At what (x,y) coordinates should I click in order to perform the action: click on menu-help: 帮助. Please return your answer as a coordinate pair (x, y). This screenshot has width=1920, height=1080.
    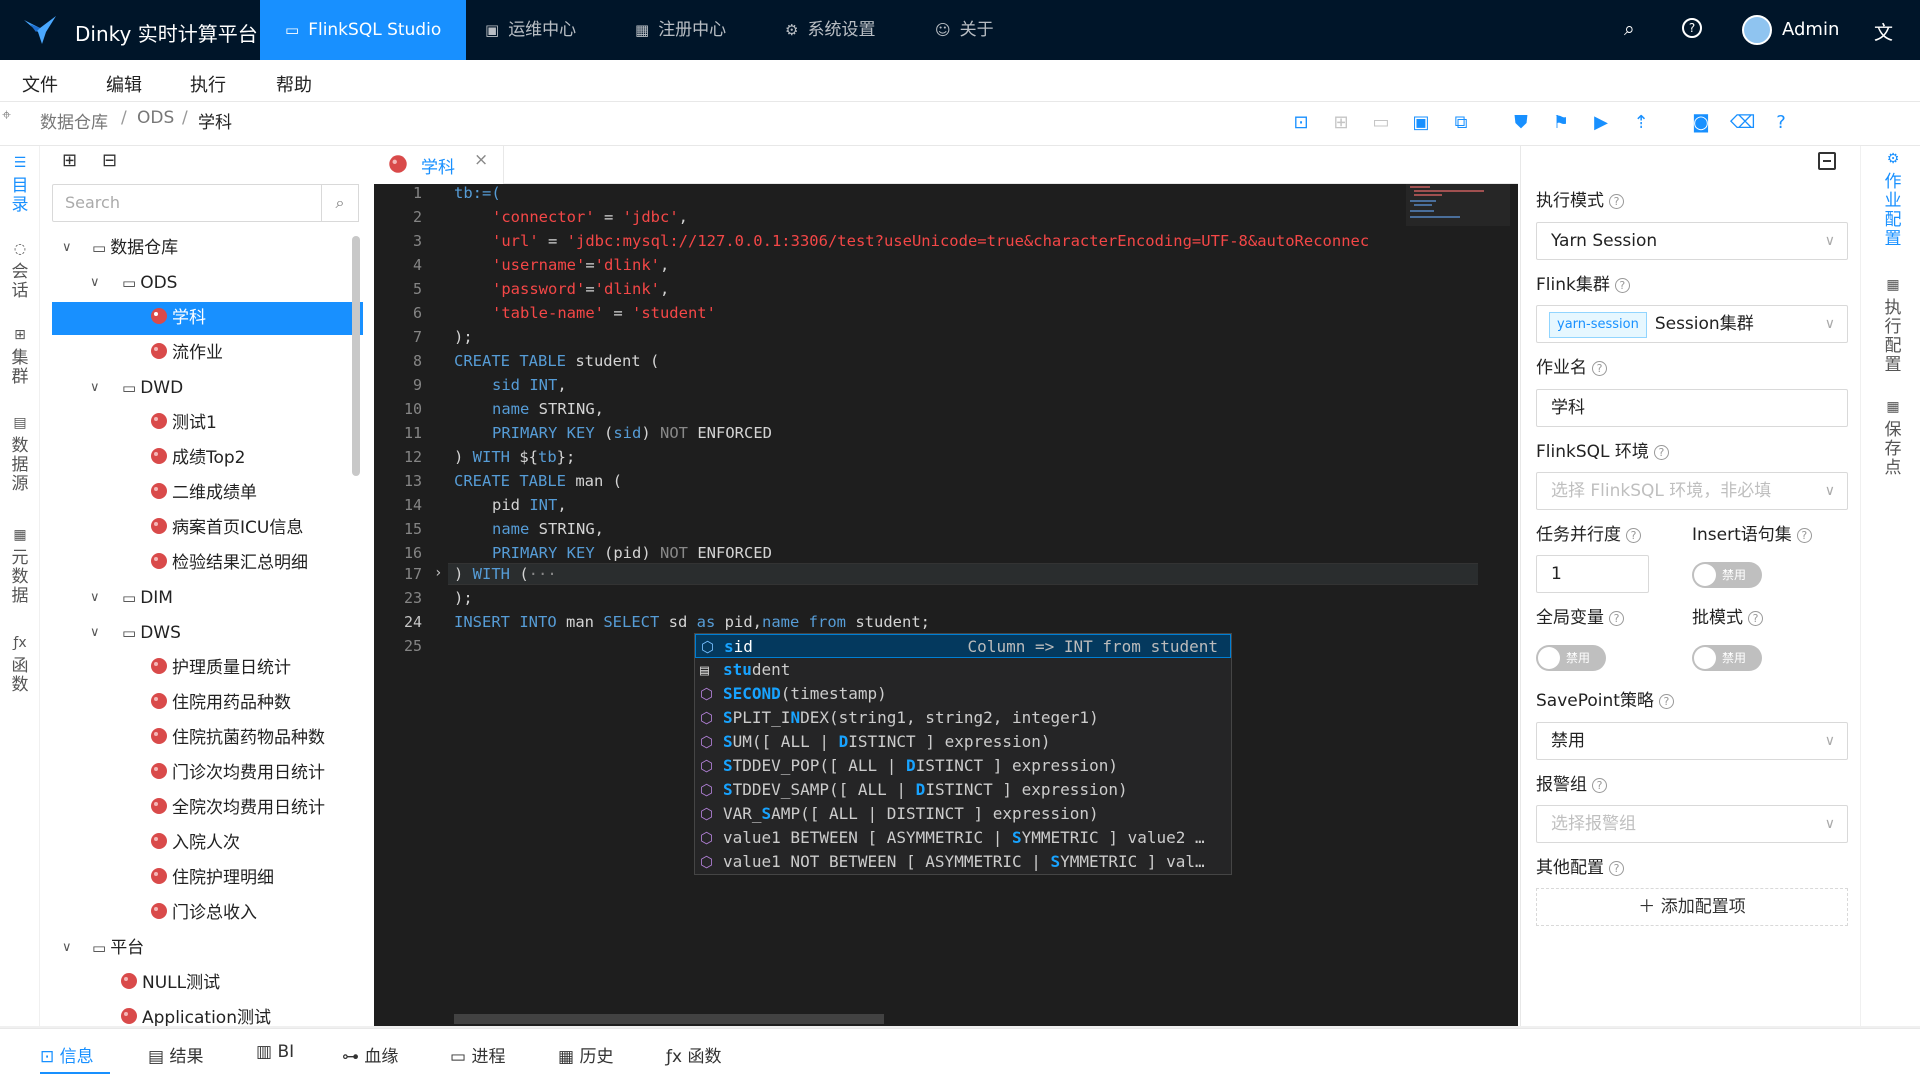
    Looking at the image, I should click on (294, 84).